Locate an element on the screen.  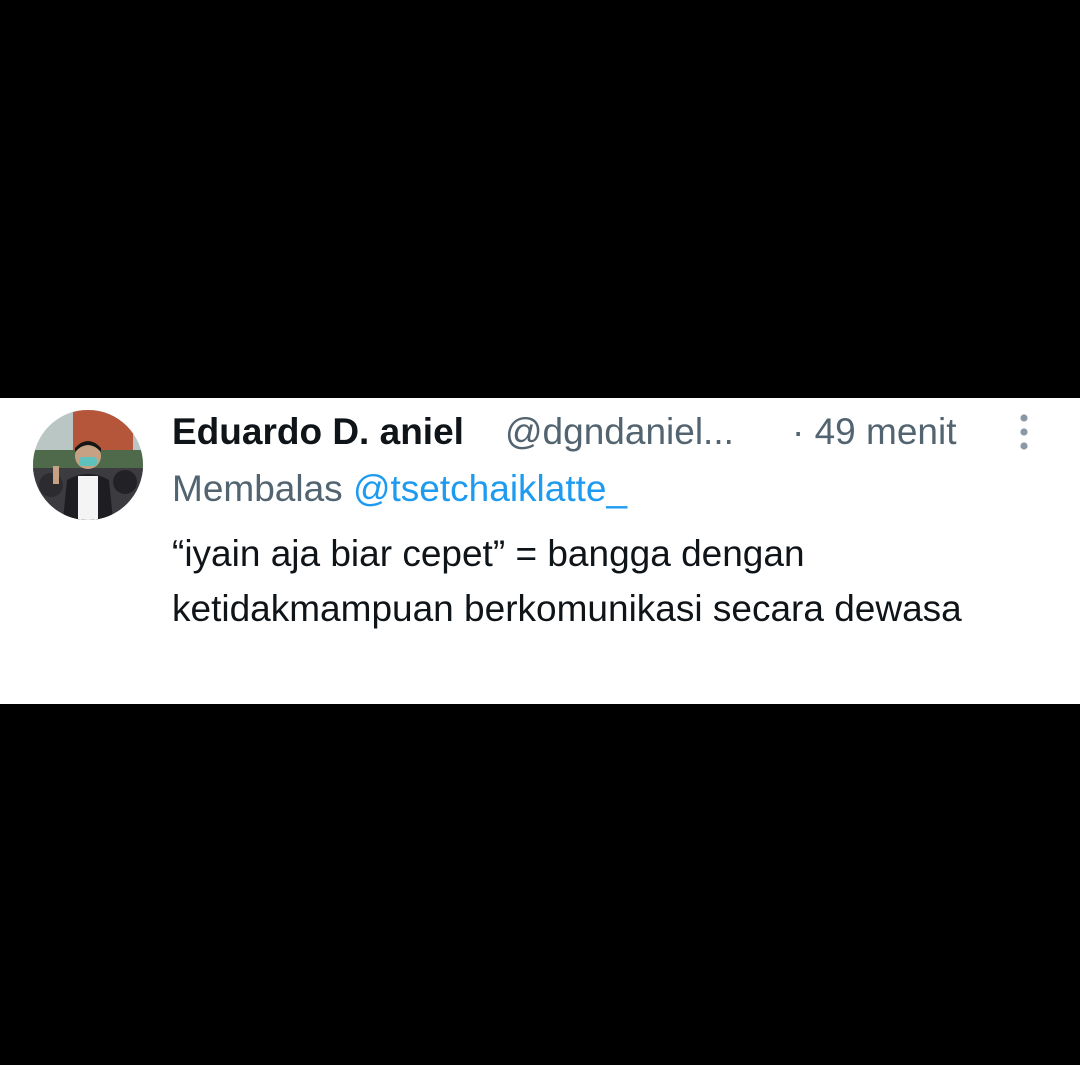
reply-context: Membalas @tsetchaiklatte_ is located at coordinates (399, 489).